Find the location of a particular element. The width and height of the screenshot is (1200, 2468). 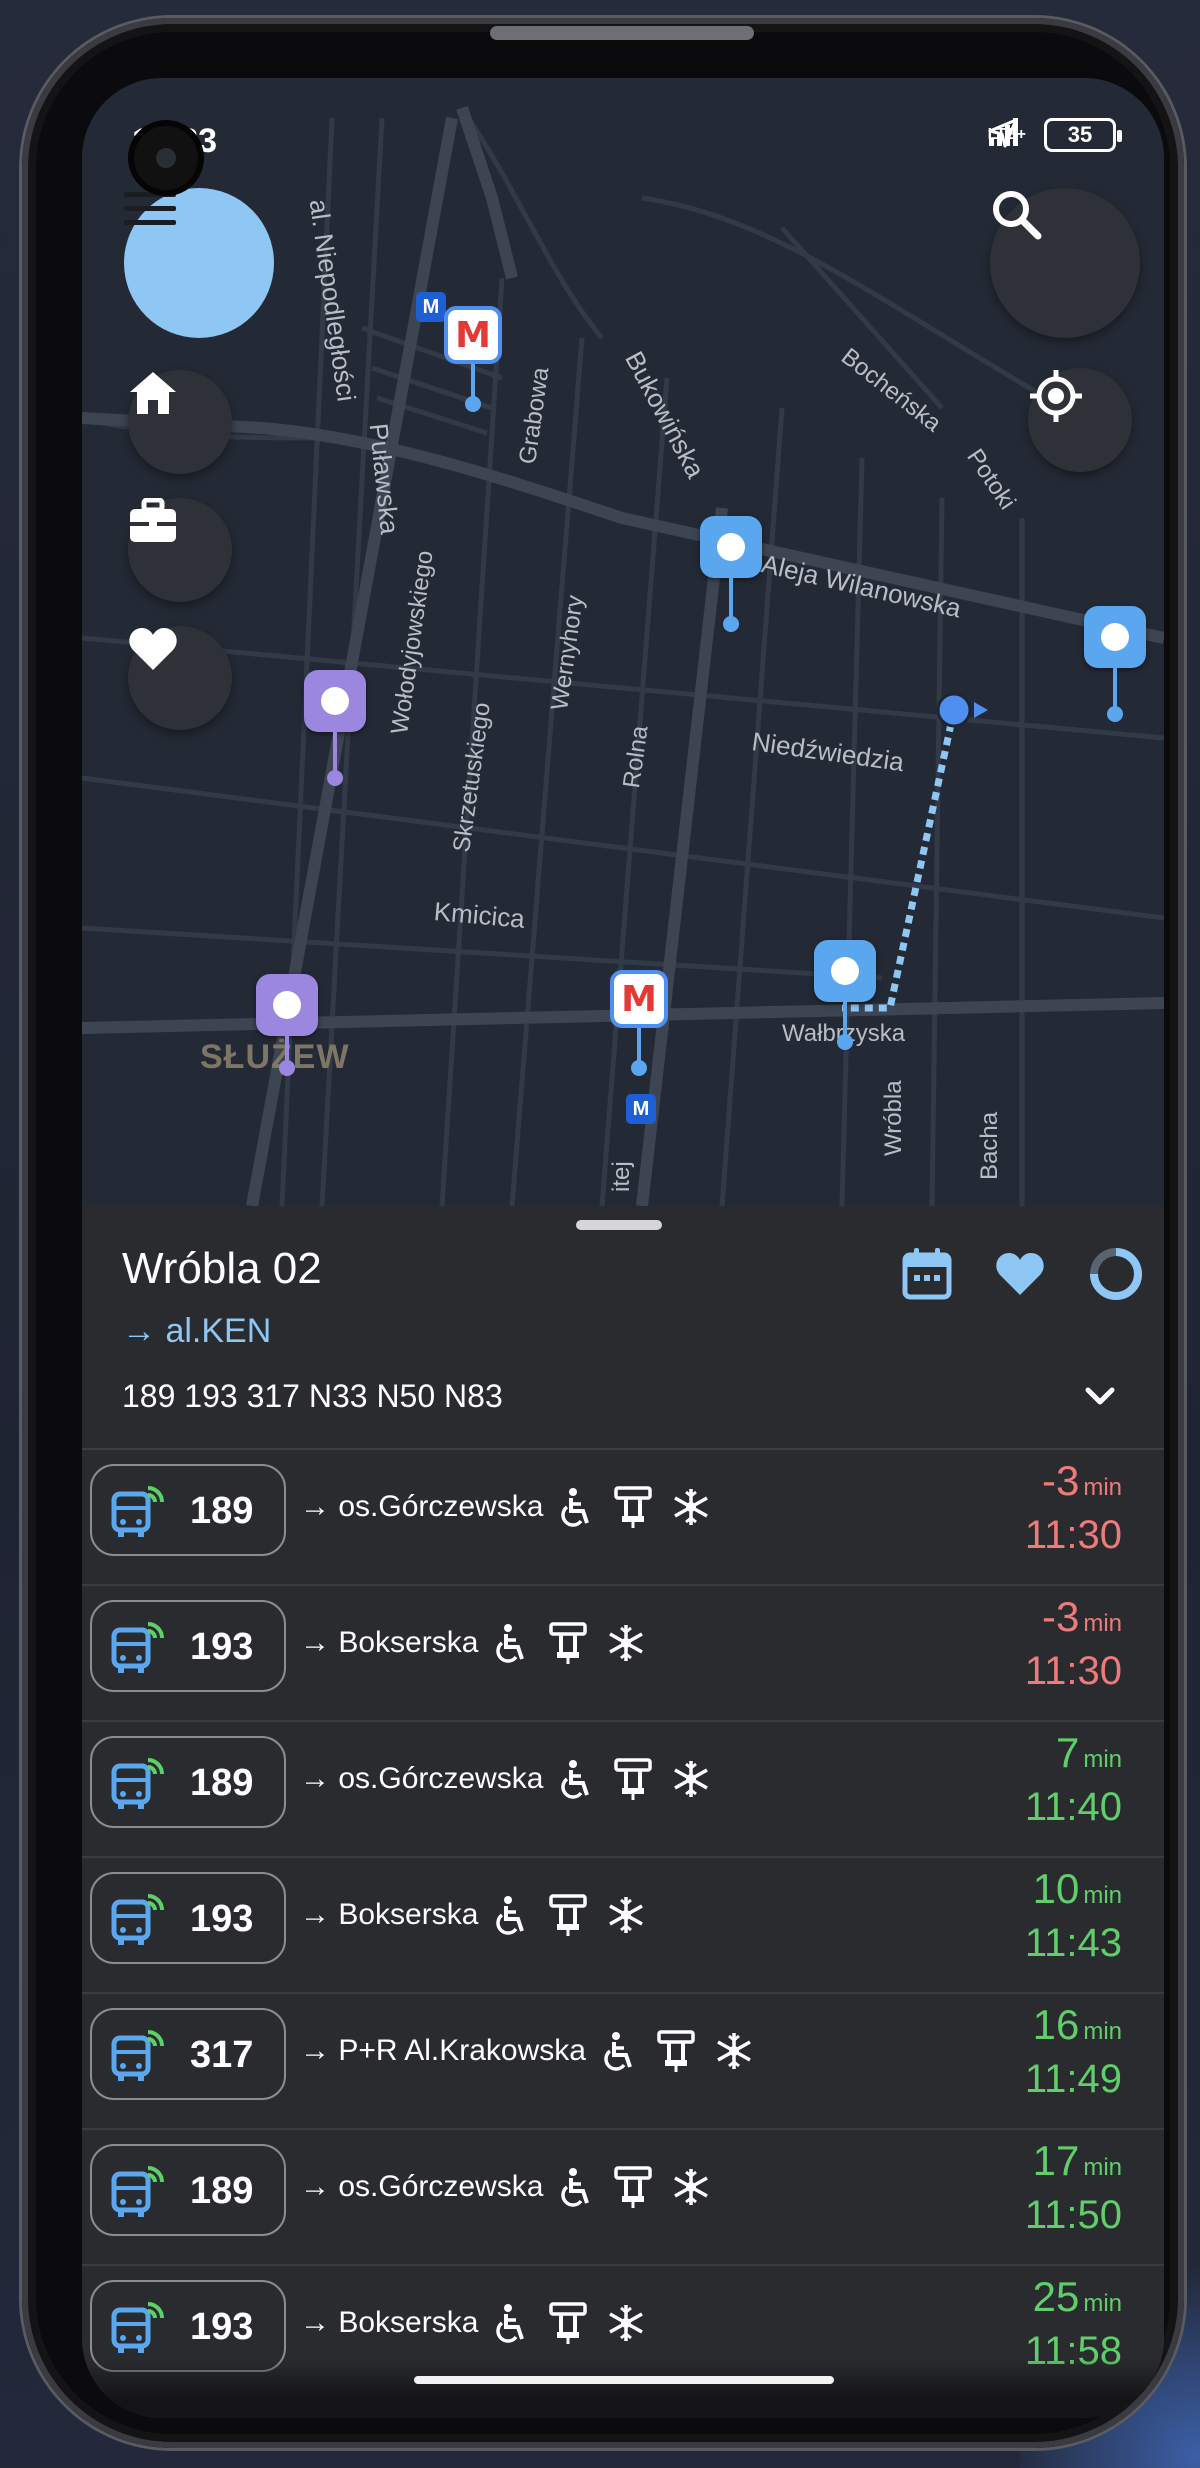

street-label: Bacha is located at coordinates (989, 1145).